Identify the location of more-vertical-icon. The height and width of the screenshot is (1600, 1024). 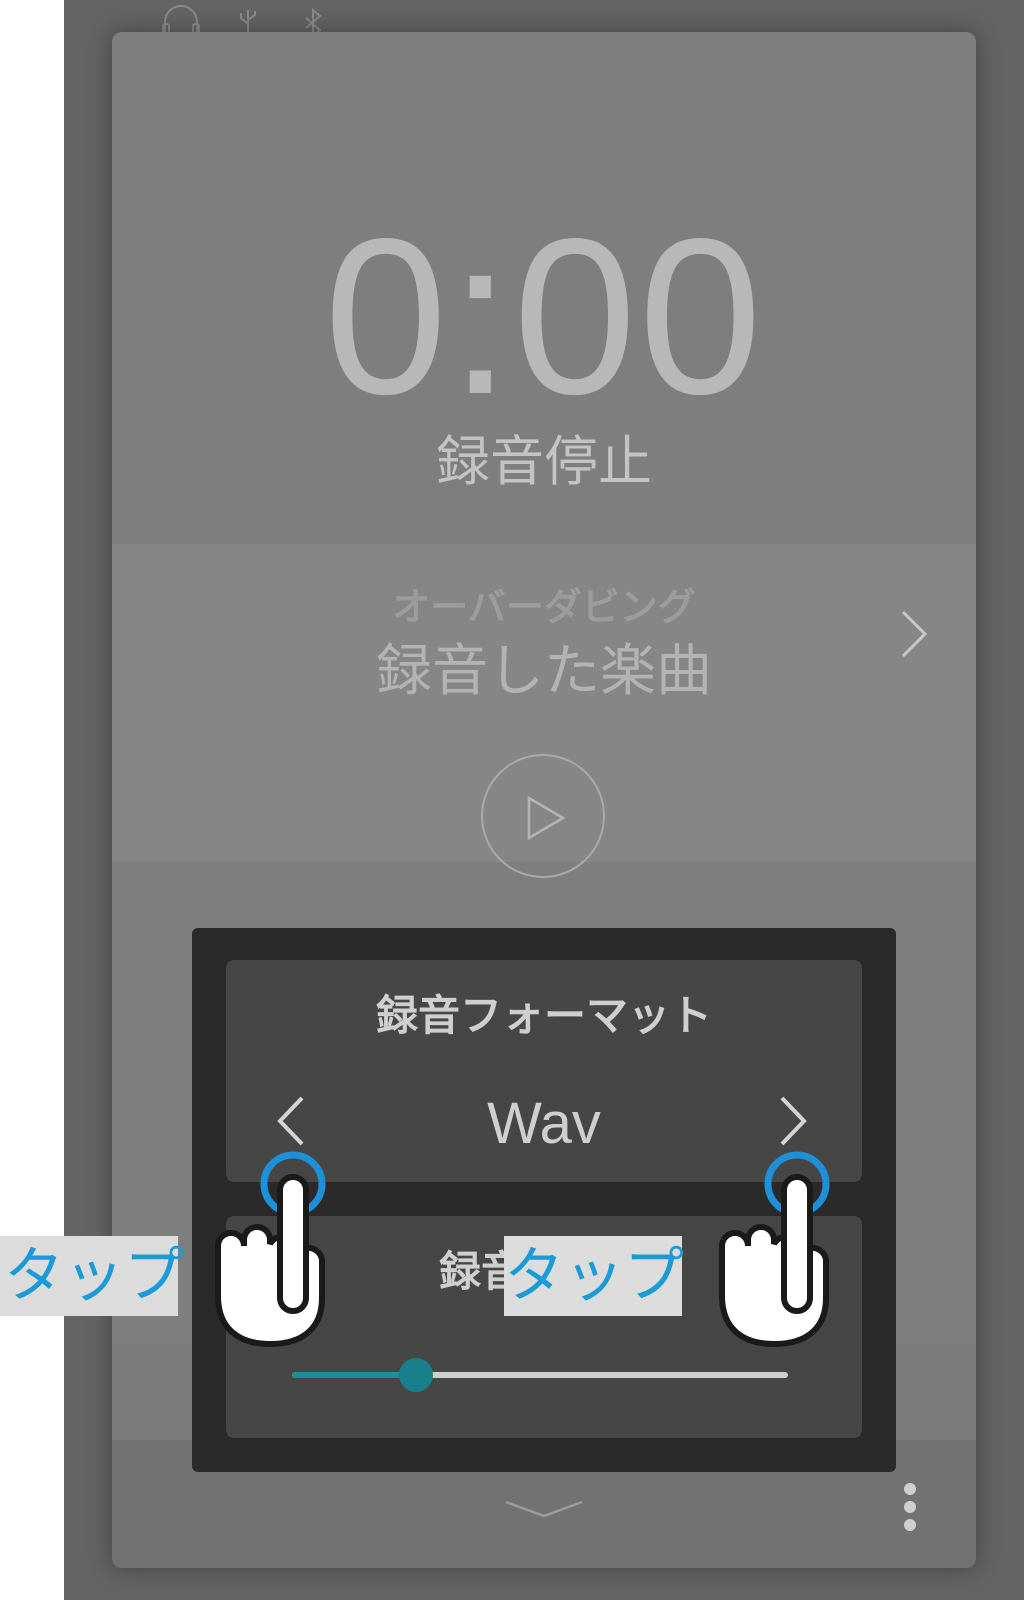
(910, 1507).